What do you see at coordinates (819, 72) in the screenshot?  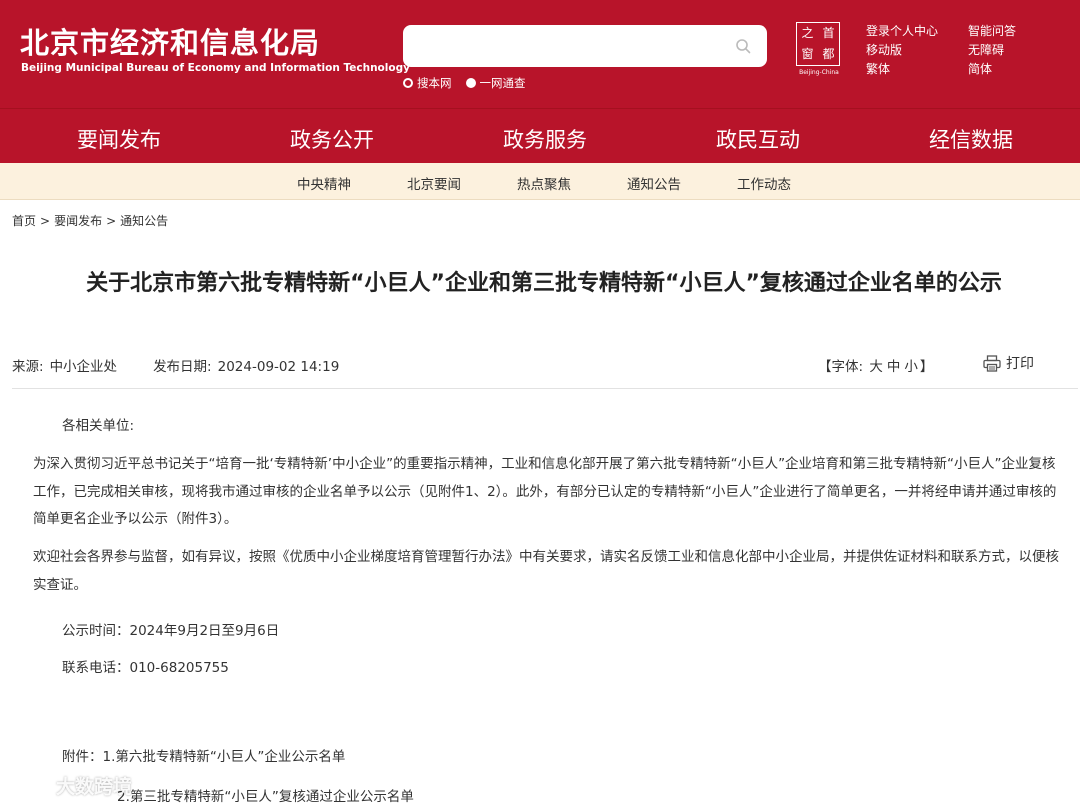 I see `capital-logo-subtitle: Beijing-China` at bounding box center [819, 72].